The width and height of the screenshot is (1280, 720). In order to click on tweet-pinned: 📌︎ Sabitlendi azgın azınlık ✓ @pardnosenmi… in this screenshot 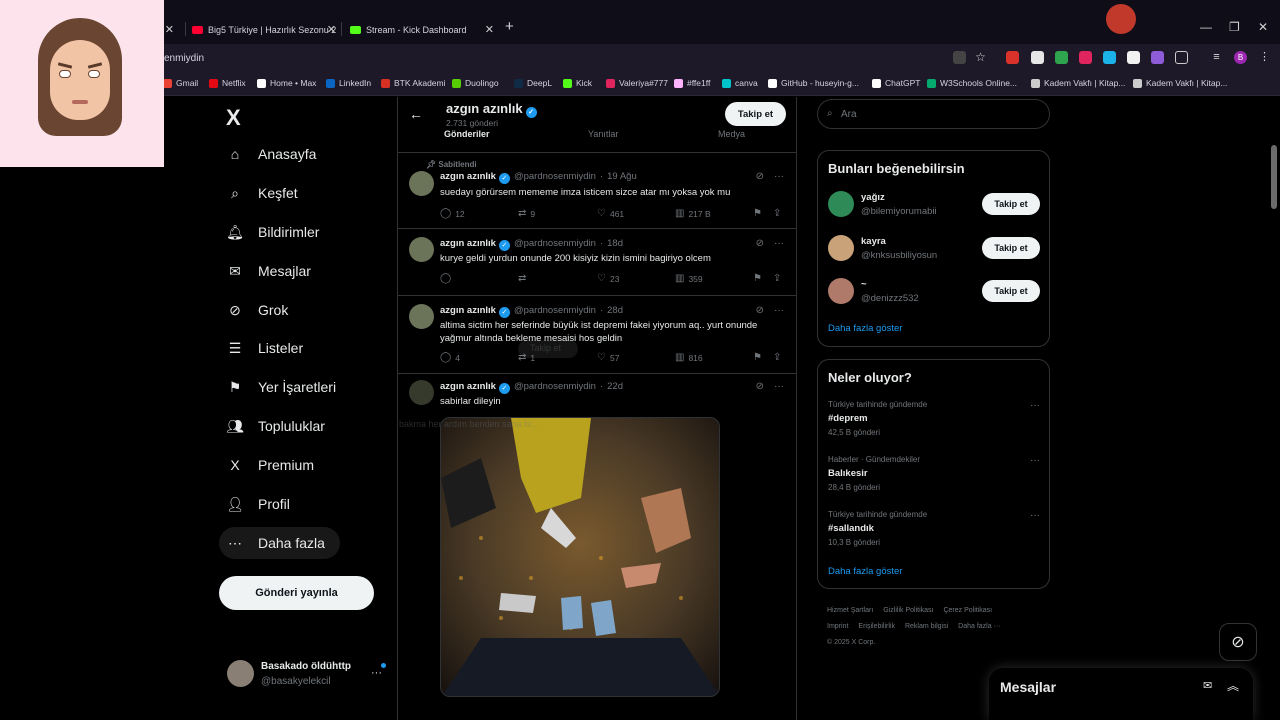, I will do `click(597, 191)`.